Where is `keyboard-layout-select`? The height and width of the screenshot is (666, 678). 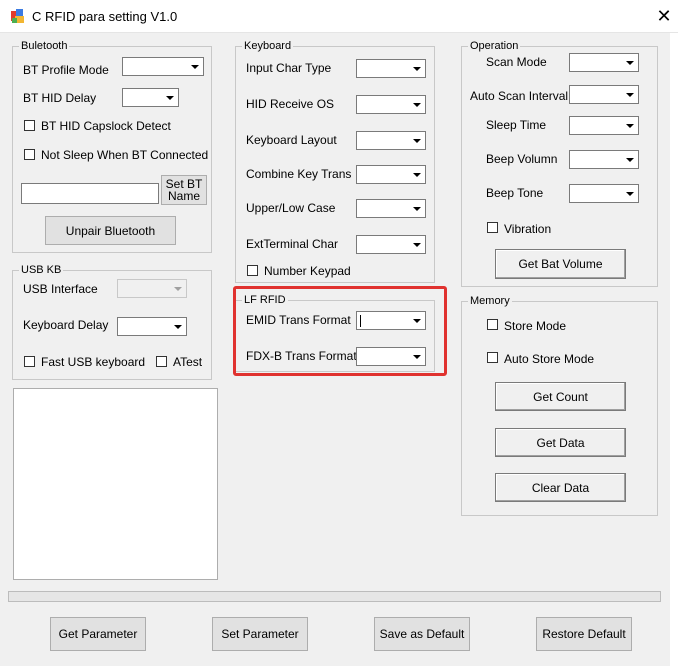 keyboard-layout-select is located at coordinates (391, 140).